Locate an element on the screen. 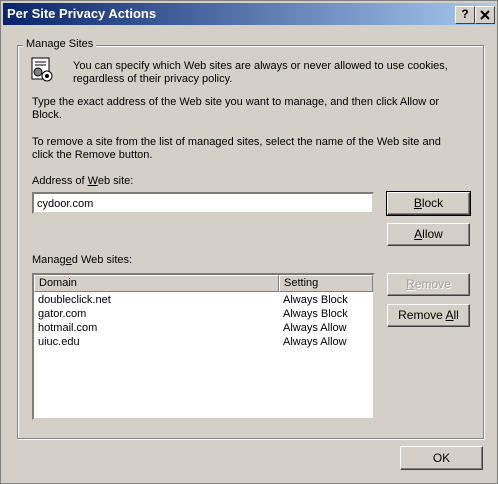 The image size is (498, 484). instruction-text-1-line2: Block. is located at coordinates (47, 115).